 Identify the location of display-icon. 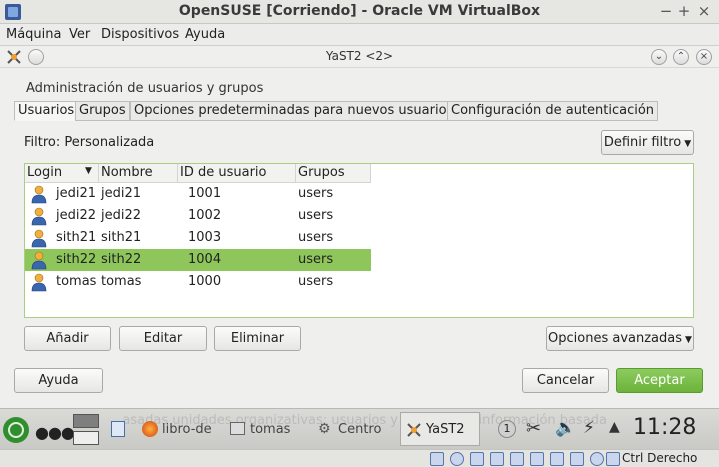
(517, 459).